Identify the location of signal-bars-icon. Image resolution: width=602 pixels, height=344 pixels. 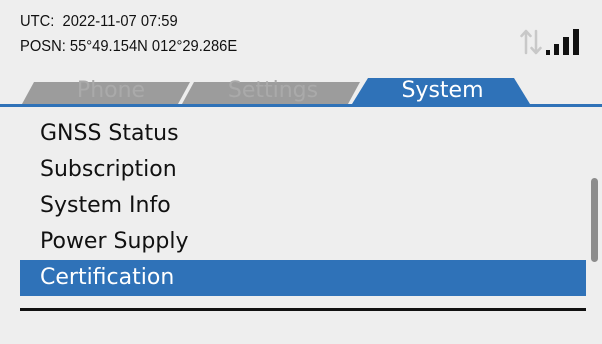
(563, 41).